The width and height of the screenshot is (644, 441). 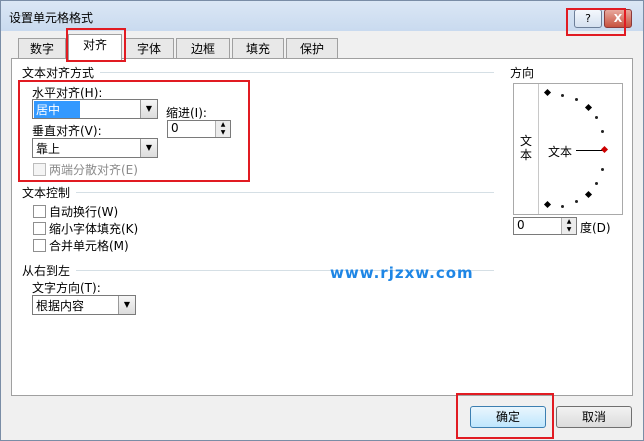 What do you see at coordinates (95, 47) in the screenshot?
I see `tab-alignment: 对齐` at bounding box center [95, 47].